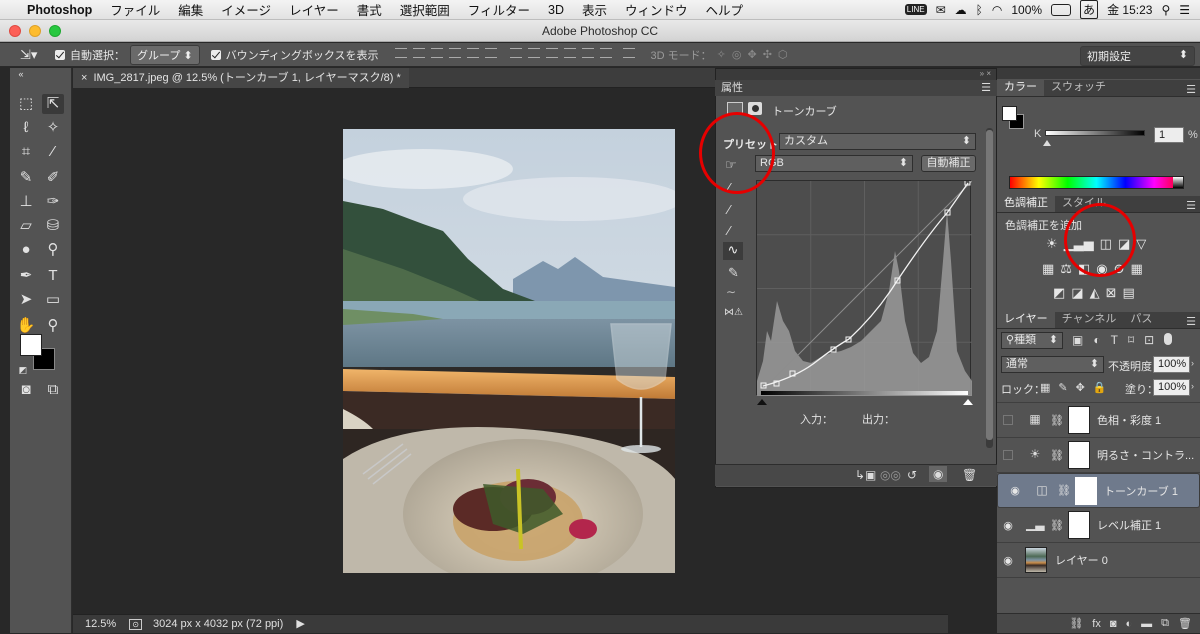 The width and height of the screenshot is (1200, 634). I want to click on blend-mode-dropdown: 通常 ⬍, so click(1052, 364).